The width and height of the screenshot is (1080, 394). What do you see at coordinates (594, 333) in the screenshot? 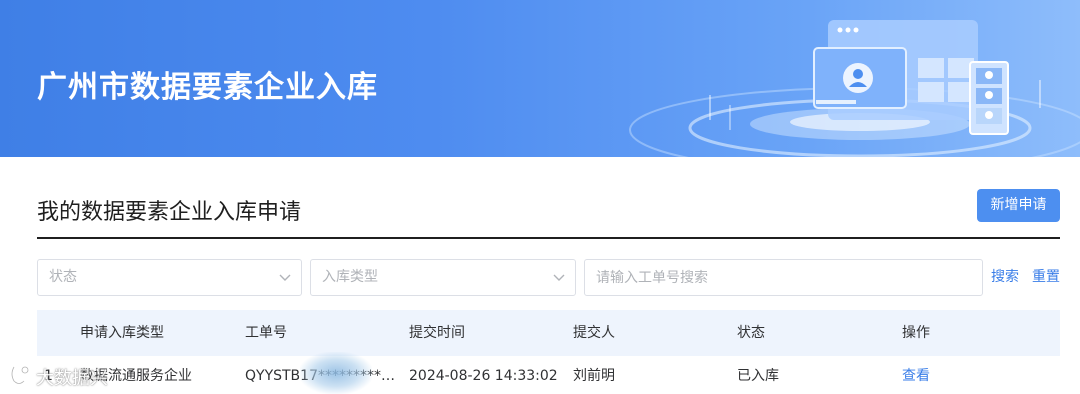
I see `column-header-submitter: 提交人` at bounding box center [594, 333].